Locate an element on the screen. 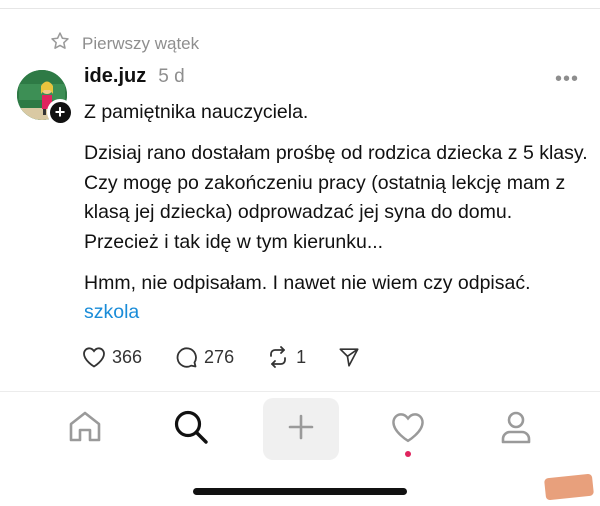 Image resolution: width=600 pixels, height=506 pixels. post-paragraph-1: Z pamiętnika nauczyciela. is located at coordinates (196, 112).